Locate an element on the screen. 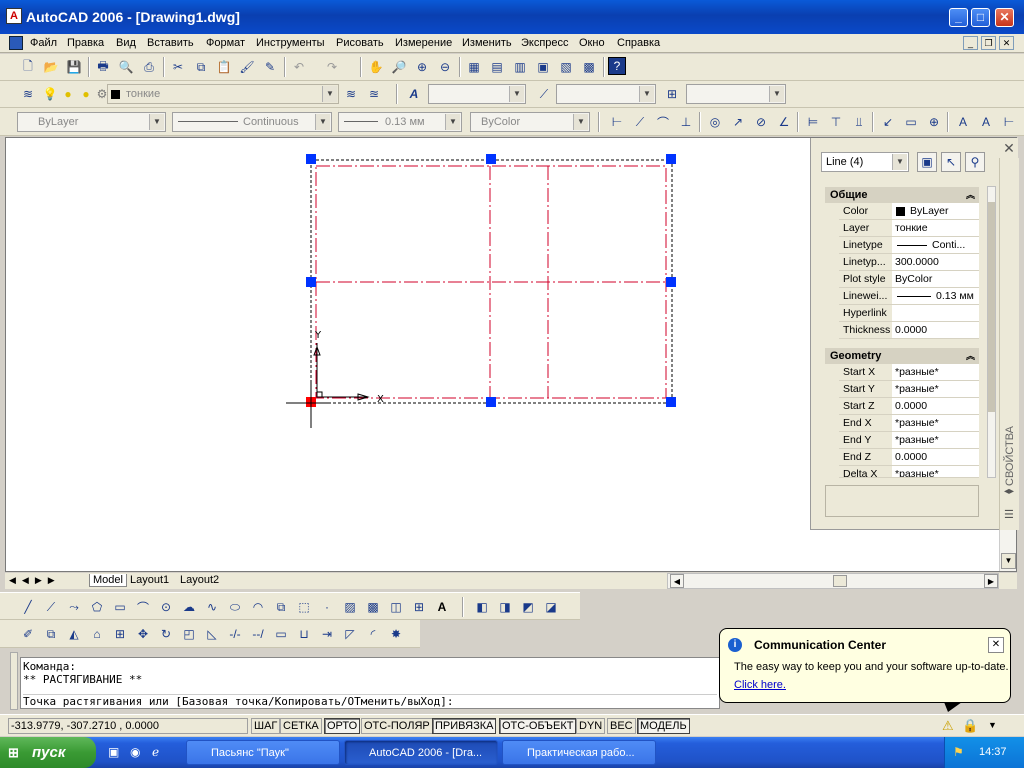 Image resolution: width=1024 pixels, height=768 pixels. section-geometry: Geometry ︽ is located at coordinates (902, 356).